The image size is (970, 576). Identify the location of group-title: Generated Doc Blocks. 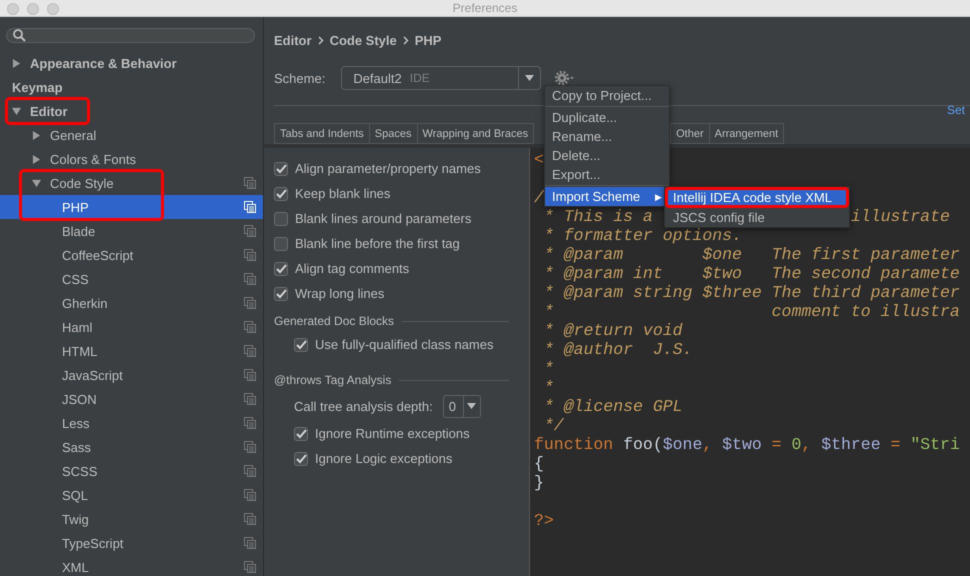
(334, 321).